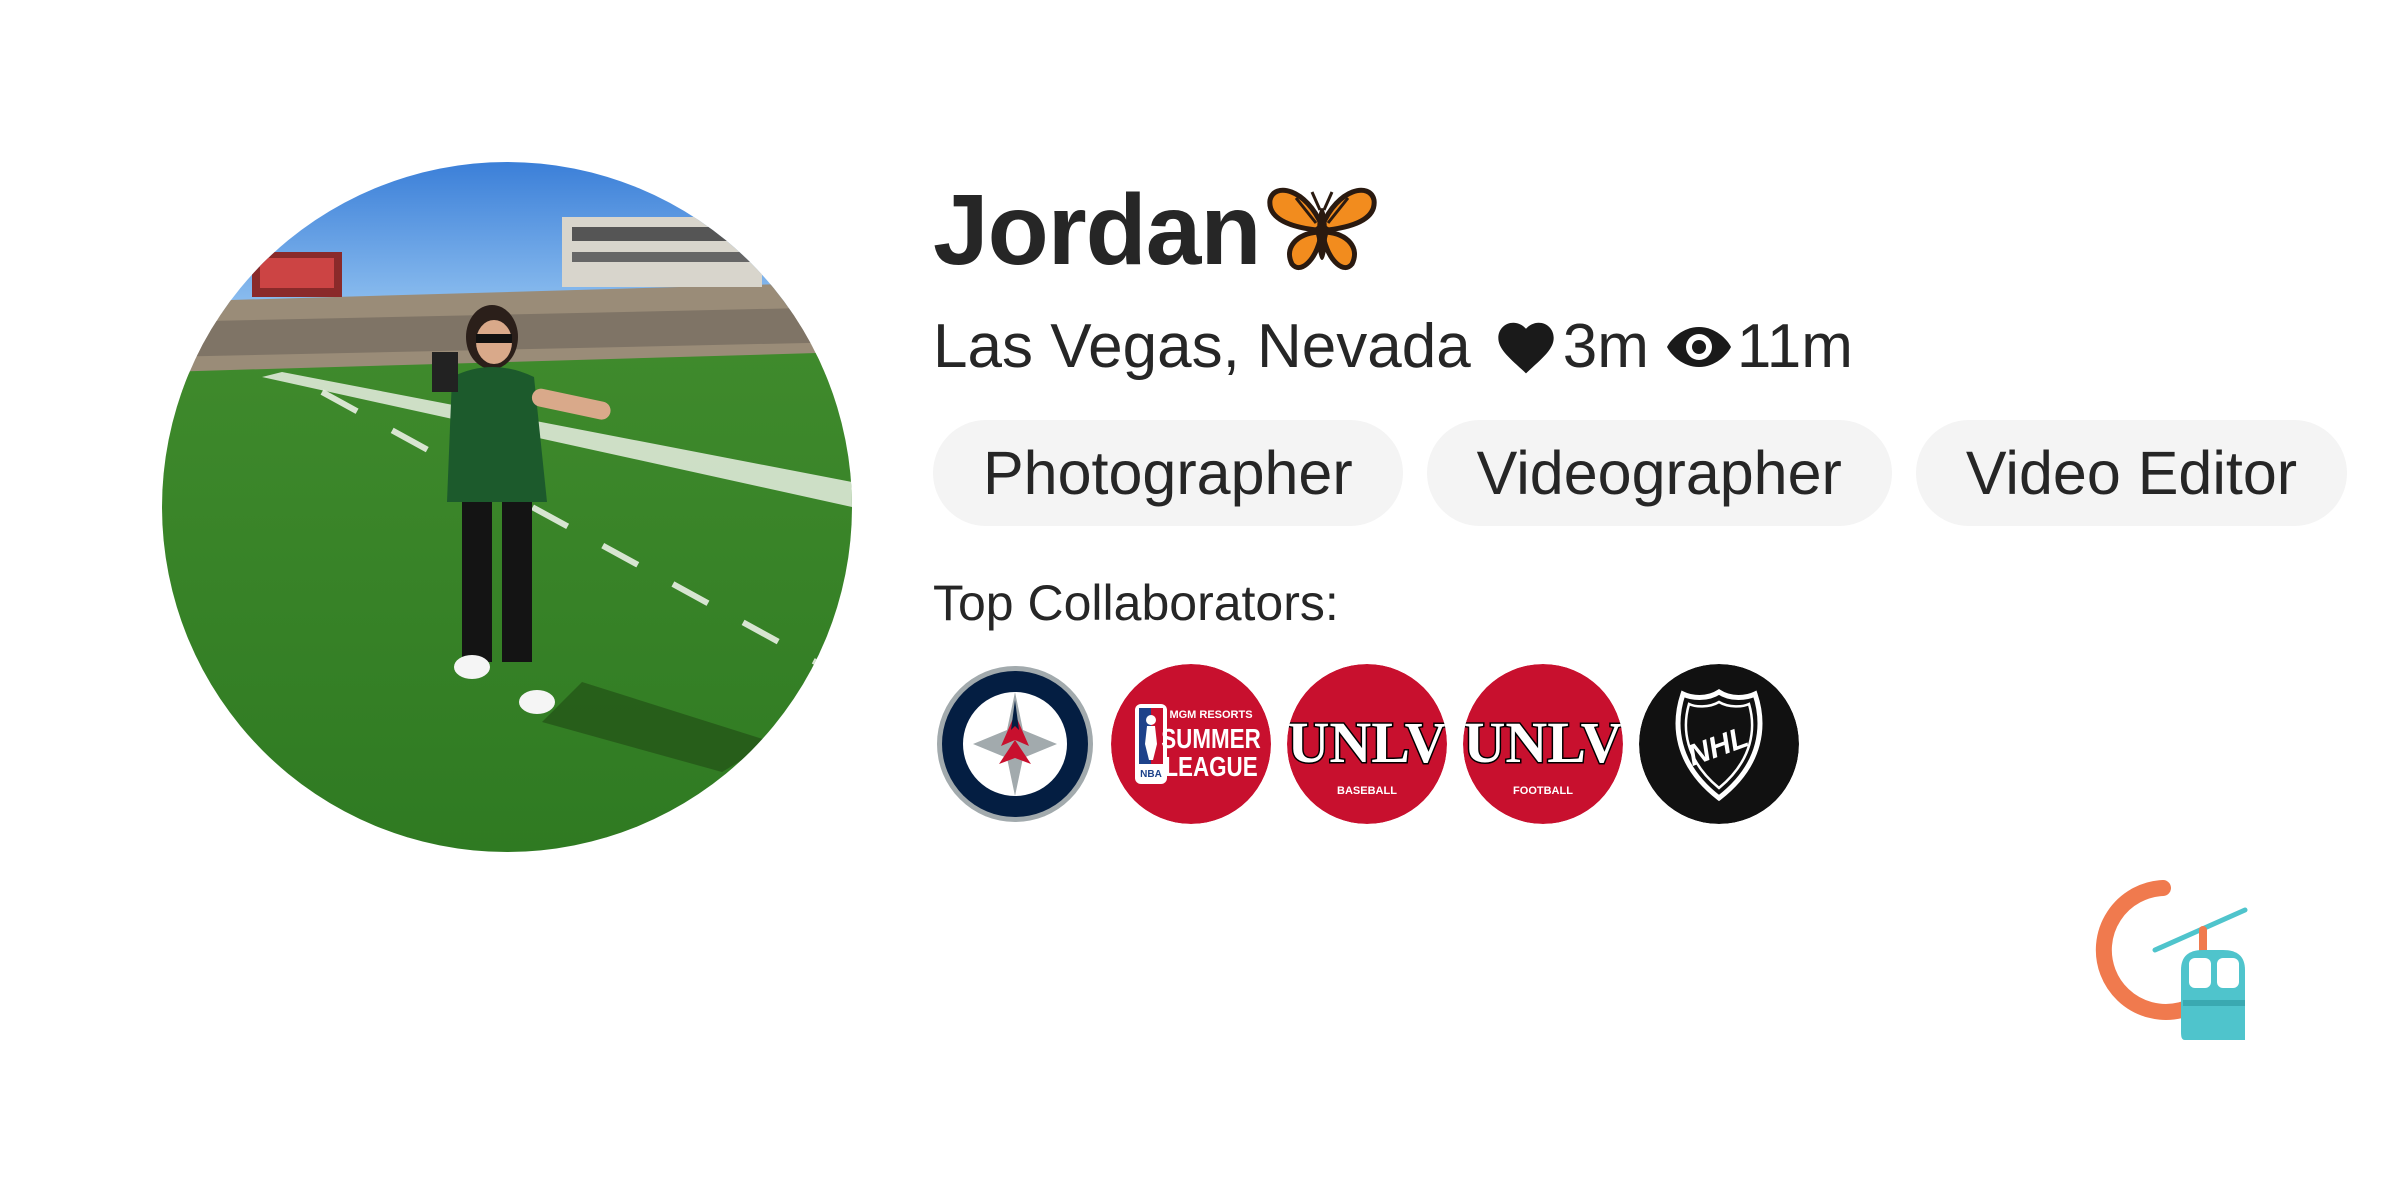  Describe the element at coordinates (1653, 230) in the screenshot. I see `name-row: Jordan` at that location.